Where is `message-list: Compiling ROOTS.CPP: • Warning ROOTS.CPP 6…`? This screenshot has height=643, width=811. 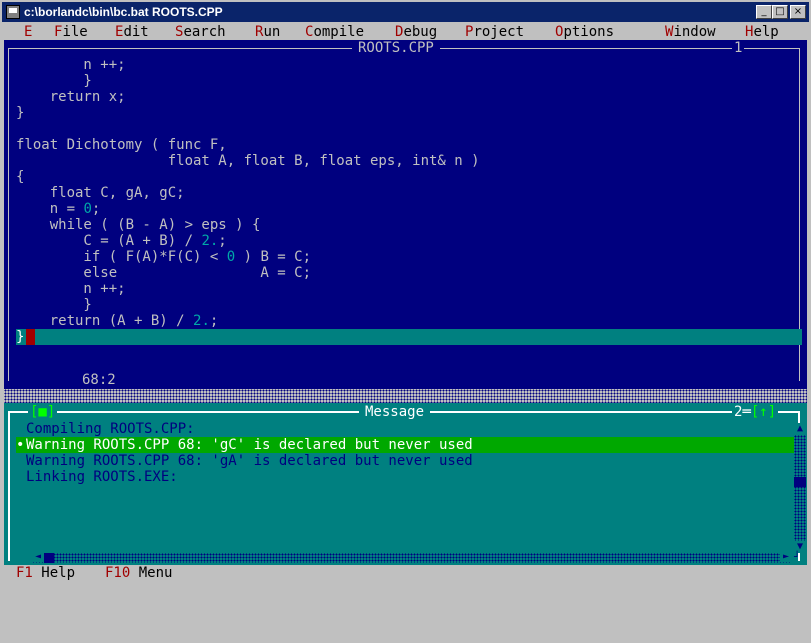 message-list: Compiling ROOTS.CPP: • Warning ROOTS.CPP 6… is located at coordinates (407, 453).